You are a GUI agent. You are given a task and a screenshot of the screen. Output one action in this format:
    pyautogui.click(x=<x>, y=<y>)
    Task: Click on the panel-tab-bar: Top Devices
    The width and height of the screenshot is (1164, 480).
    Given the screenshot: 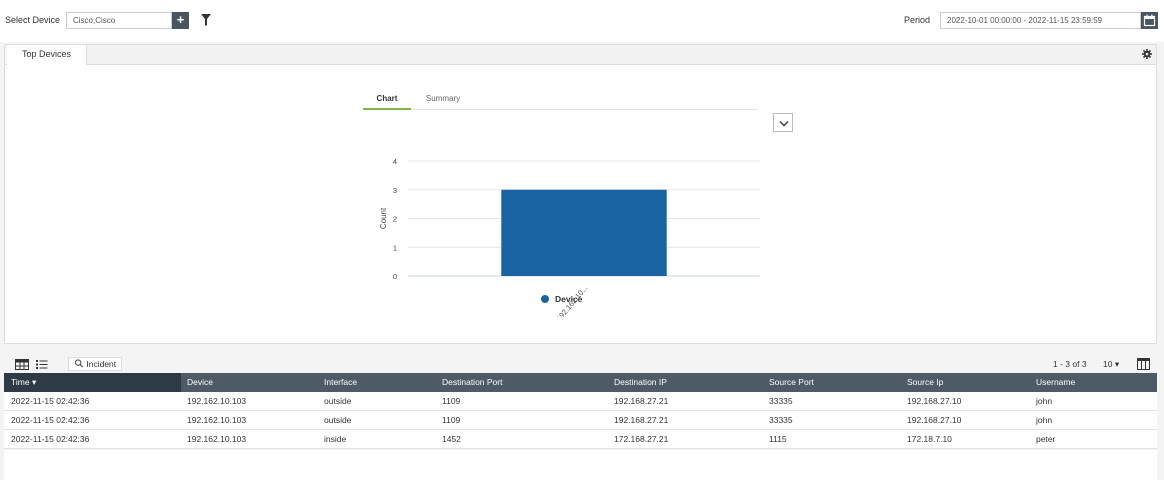 What is the action you would take?
    pyautogui.click(x=580, y=55)
    